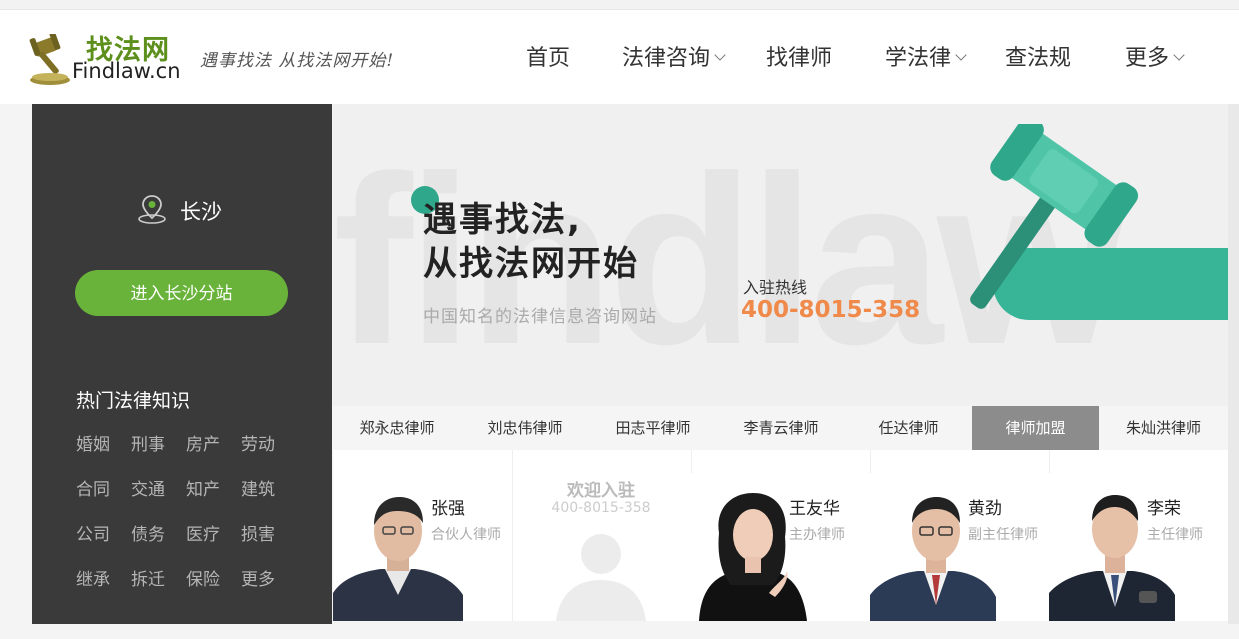 The width and height of the screenshot is (1239, 639). Describe the element at coordinates (203, 487) in the screenshot. I see `topic-link: 知产` at that location.